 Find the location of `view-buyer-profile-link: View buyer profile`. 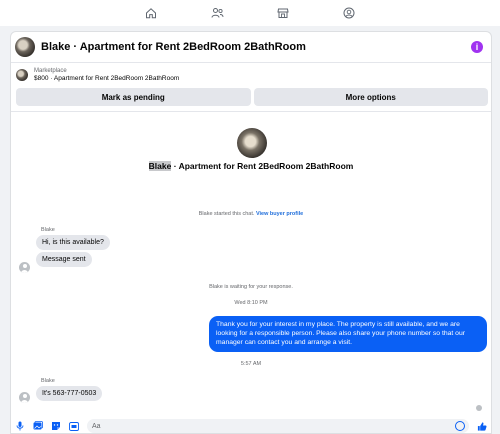

view-buyer-profile-link: View buyer profile is located at coordinates (279, 214).